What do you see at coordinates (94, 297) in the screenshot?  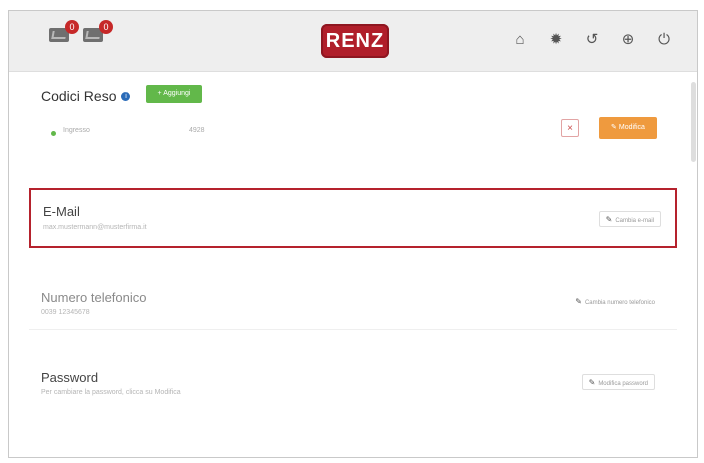 I see `phone-title: Numero telefonico` at bounding box center [94, 297].